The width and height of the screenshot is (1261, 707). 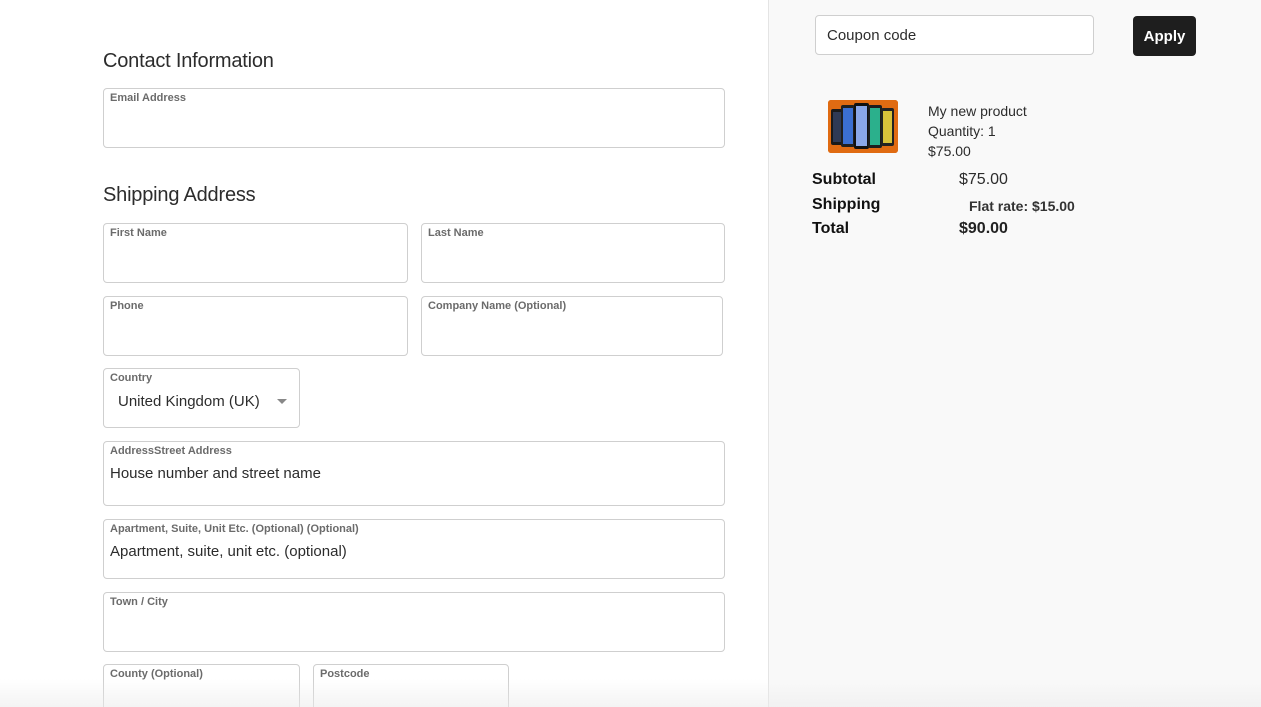 I want to click on phone-field: Phone, so click(x=255, y=326).